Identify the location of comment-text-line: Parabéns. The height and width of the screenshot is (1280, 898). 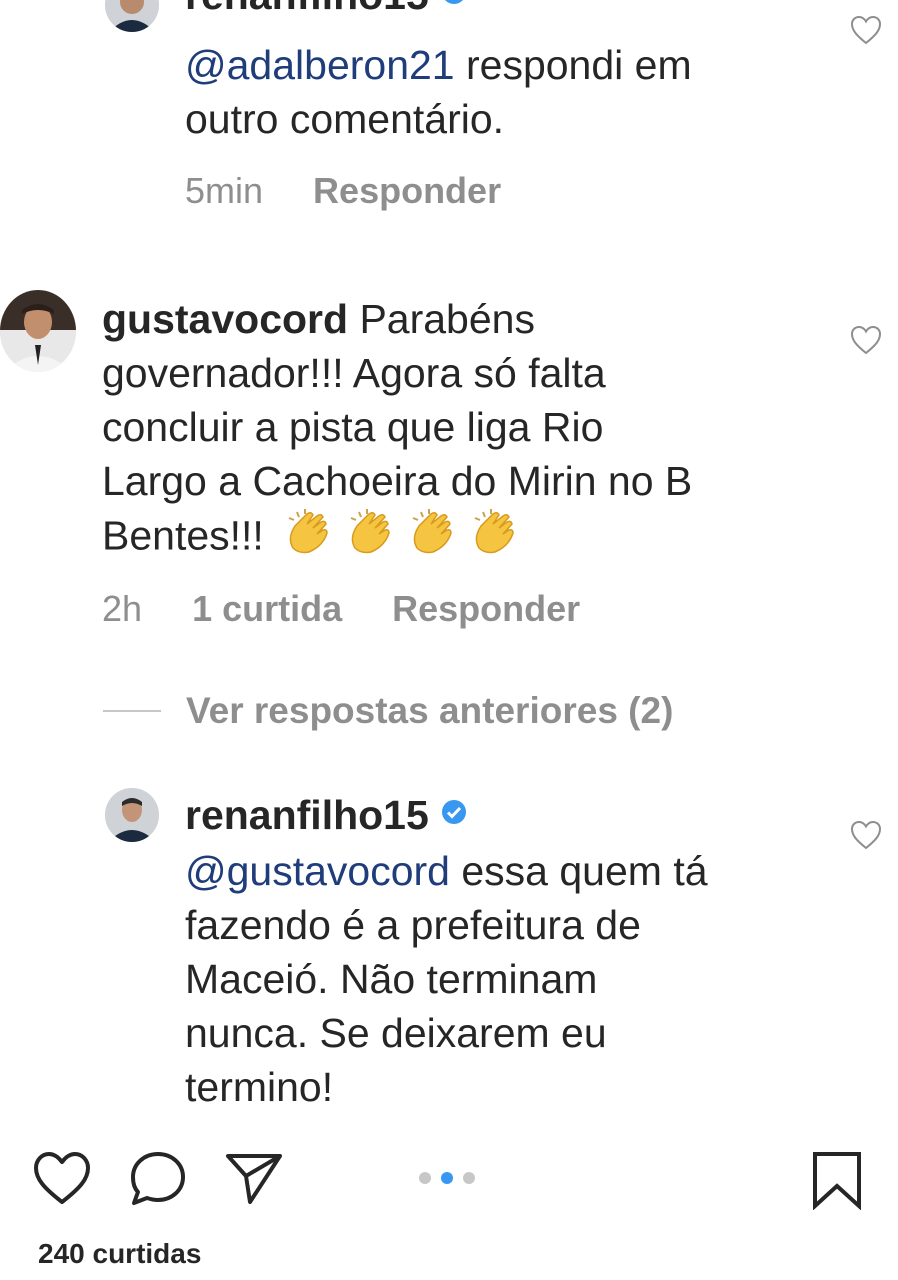
(441, 319).